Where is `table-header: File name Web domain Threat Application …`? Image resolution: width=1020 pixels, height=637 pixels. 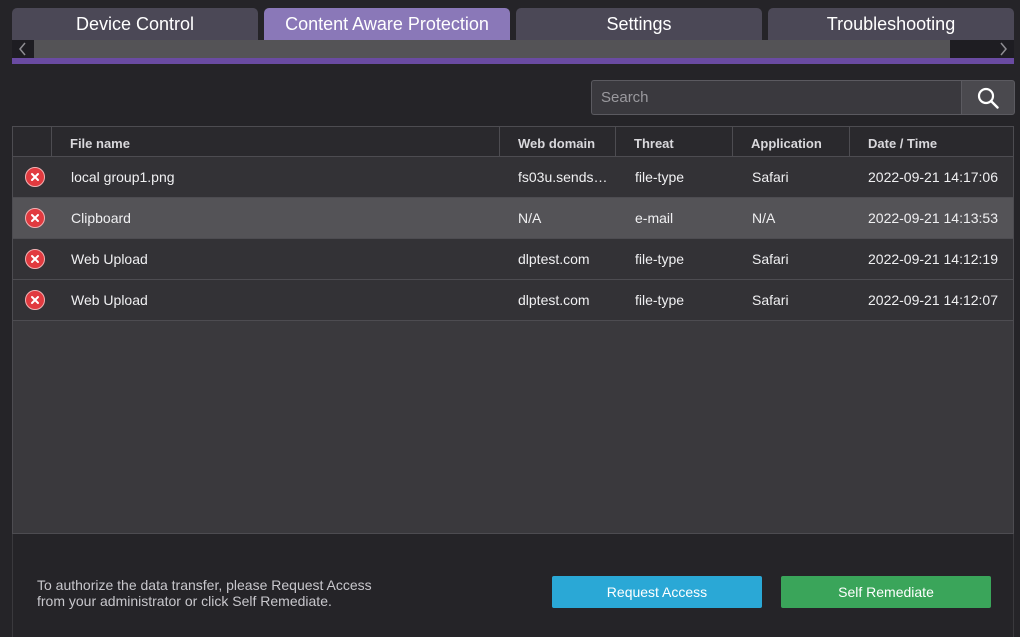 table-header: File name Web domain Threat Application … is located at coordinates (513, 142).